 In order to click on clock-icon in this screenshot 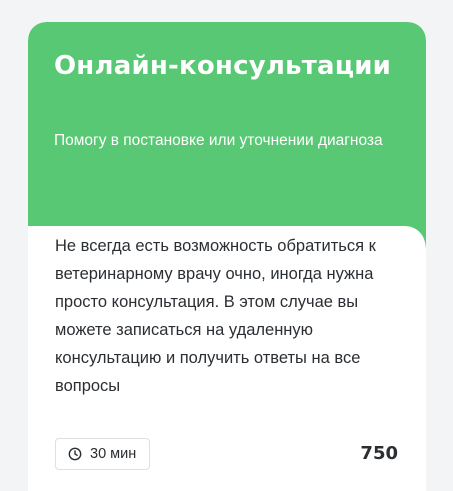, I will do `click(75, 454)`.